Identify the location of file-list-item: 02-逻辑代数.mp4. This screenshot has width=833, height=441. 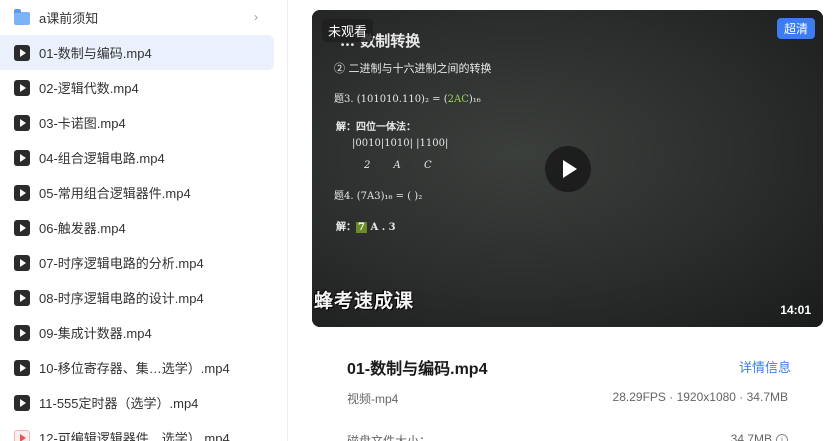
(137, 87).